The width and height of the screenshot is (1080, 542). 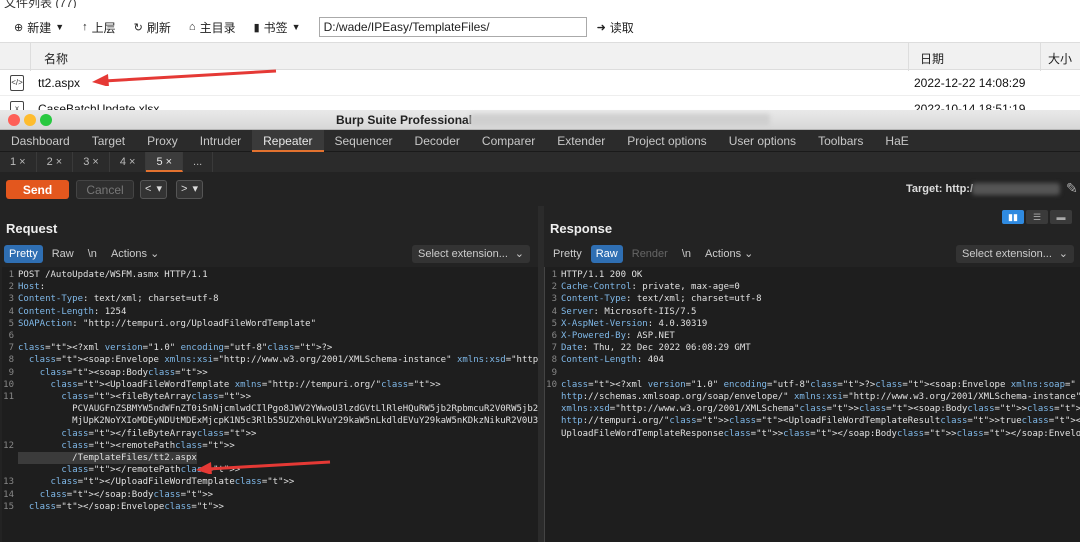 I want to click on send-button: Send, so click(x=37, y=189).